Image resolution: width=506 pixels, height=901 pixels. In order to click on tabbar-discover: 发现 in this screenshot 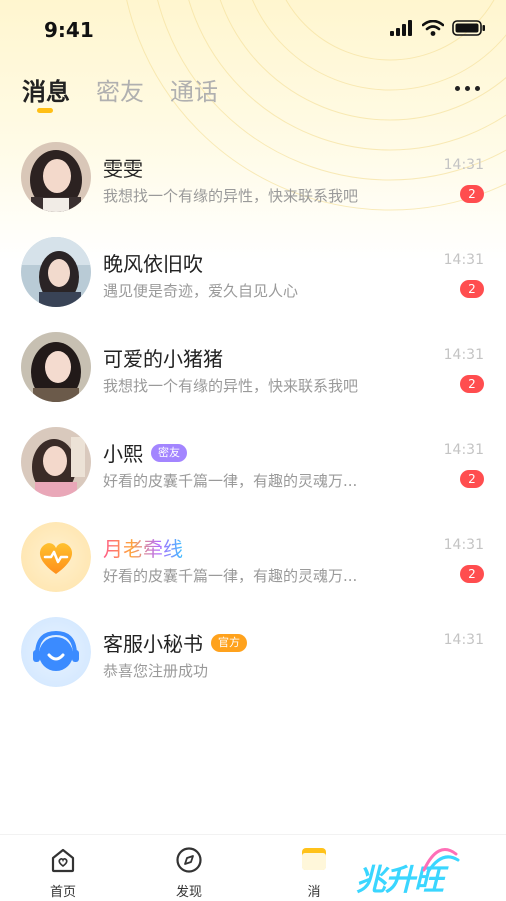, I will do `click(189, 872)`.